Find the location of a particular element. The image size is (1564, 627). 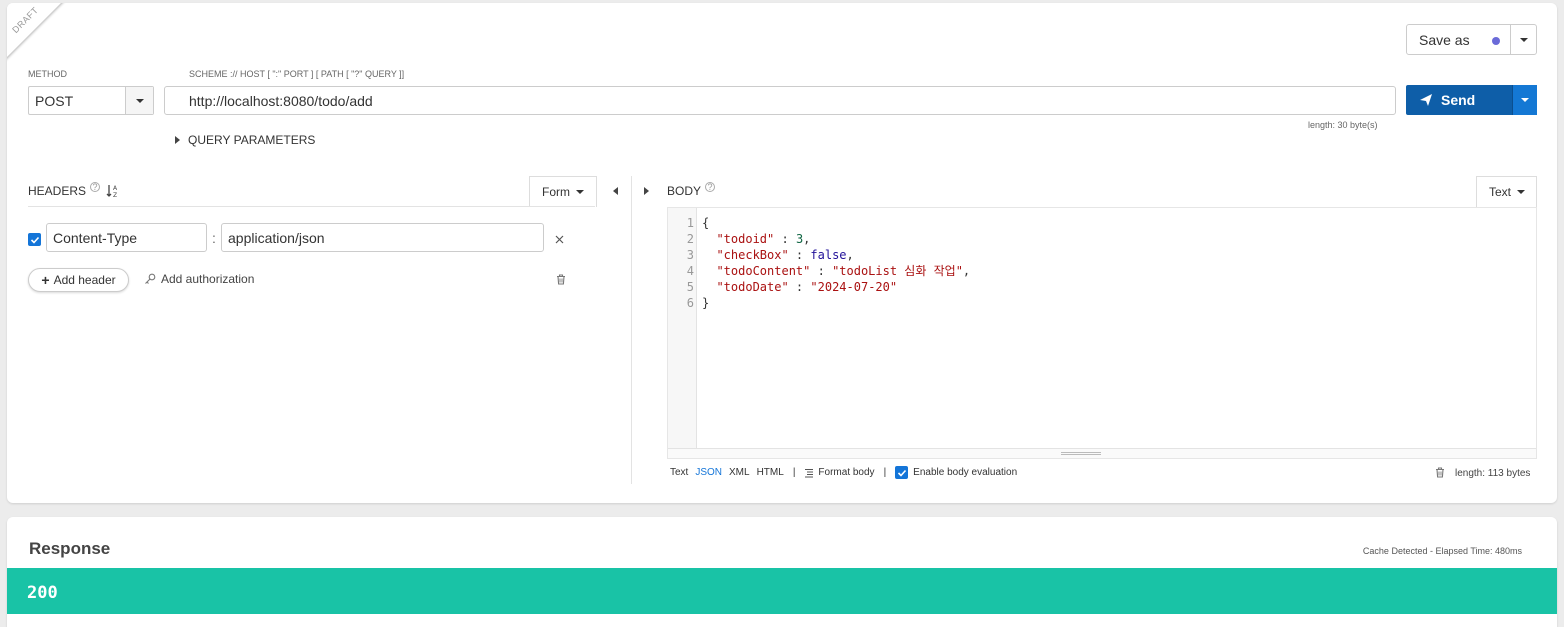

body-mode-label: Text is located at coordinates (1500, 192).